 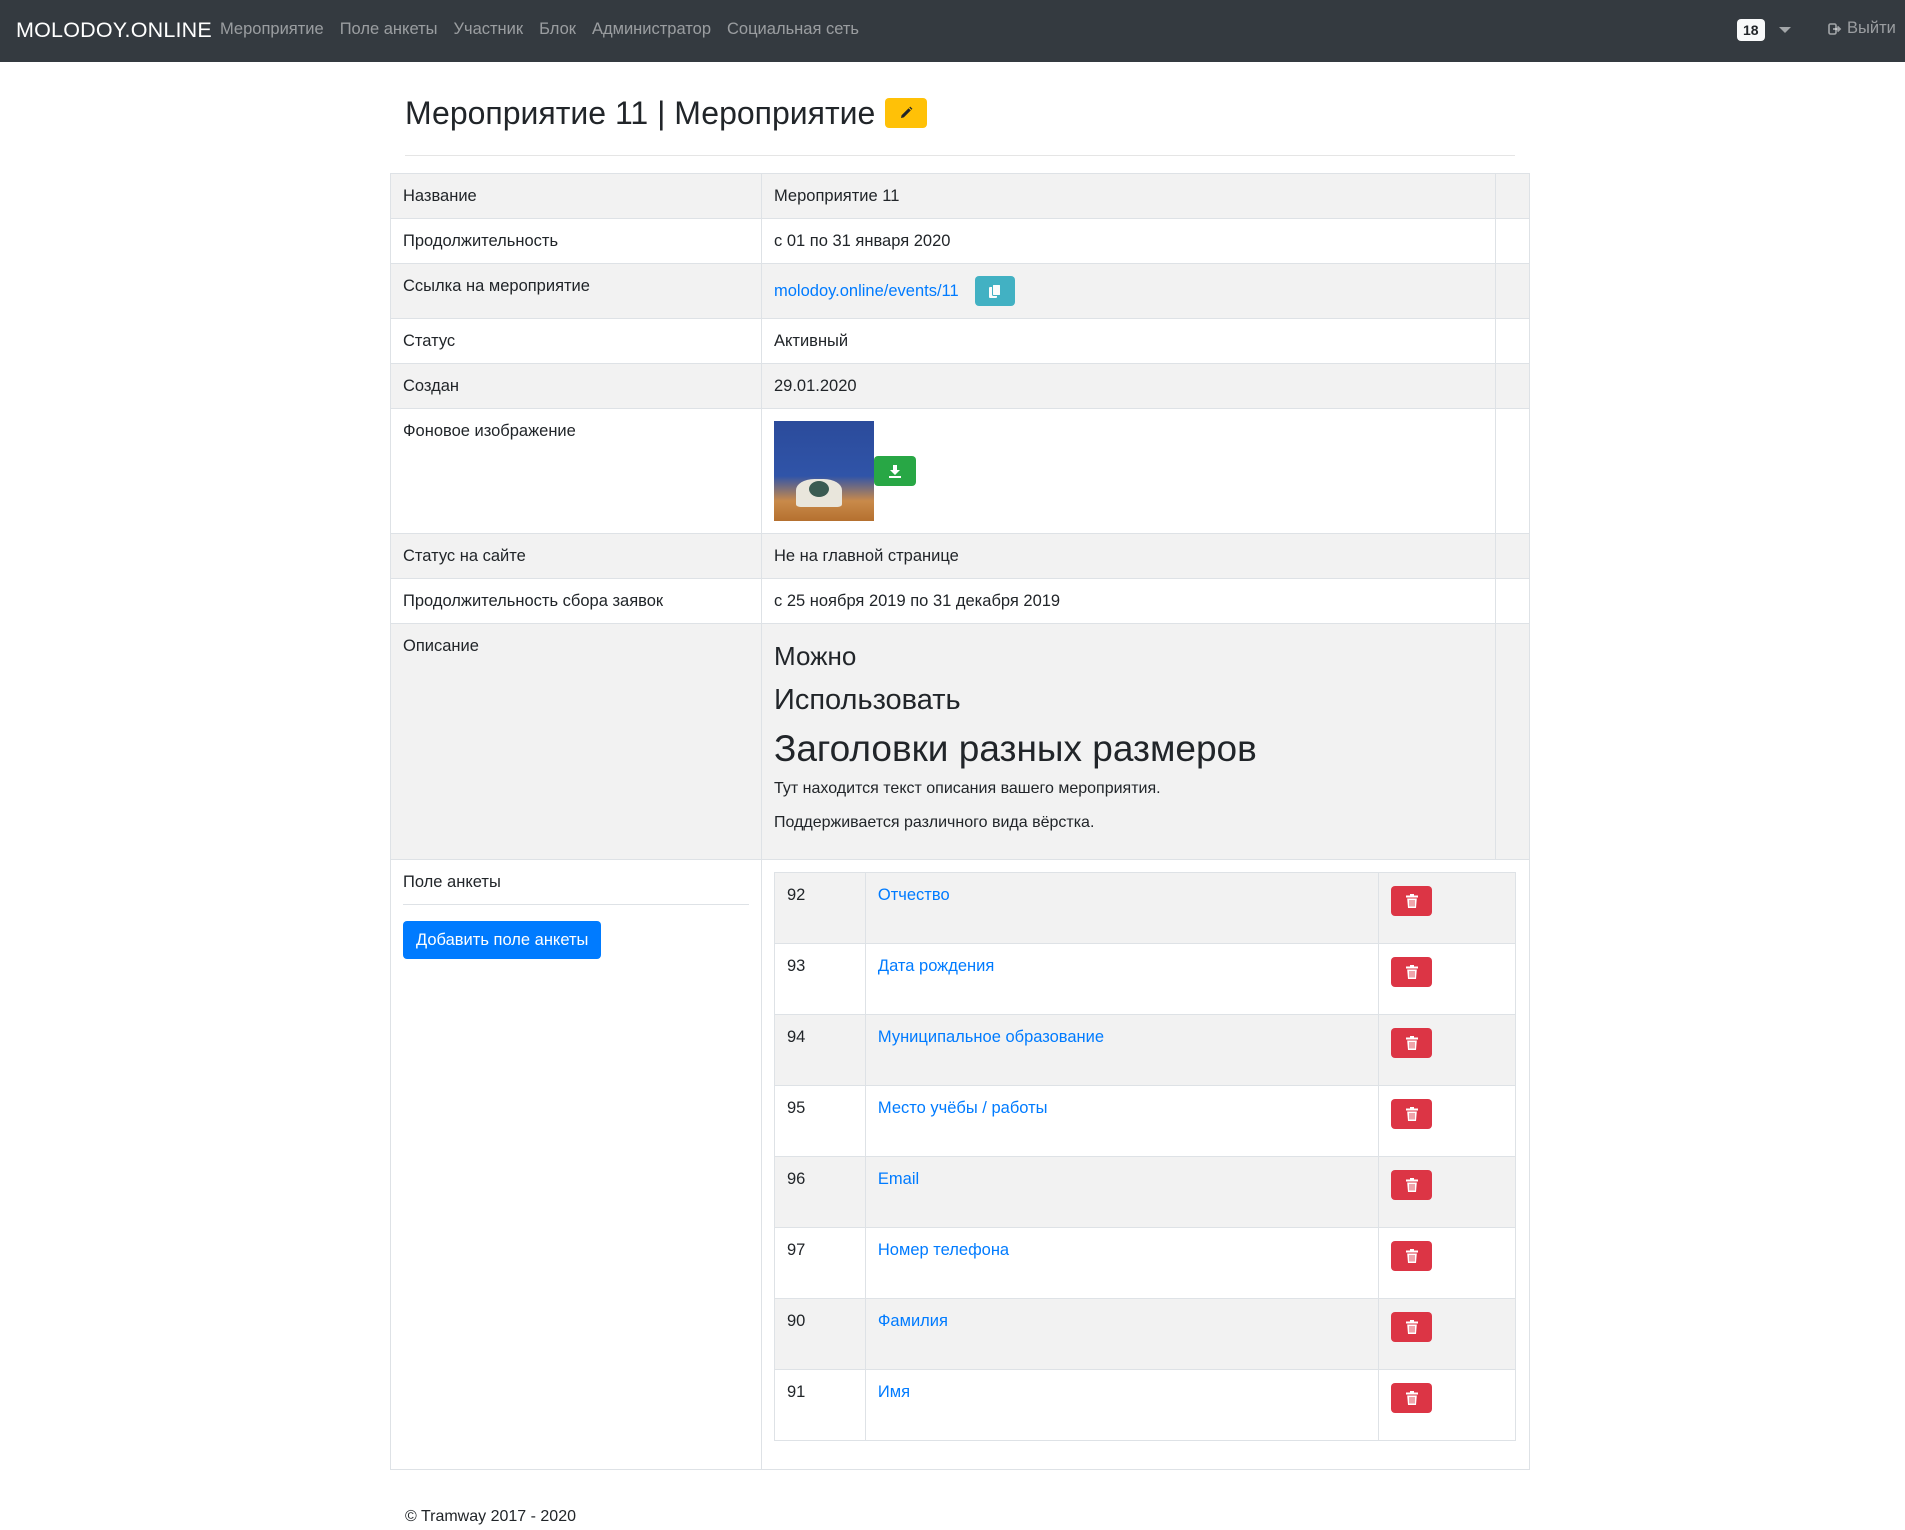 What do you see at coordinates (1835, 28) in the screenshot?
I see `sign-out-icon` at bounding box center [1835, 28].